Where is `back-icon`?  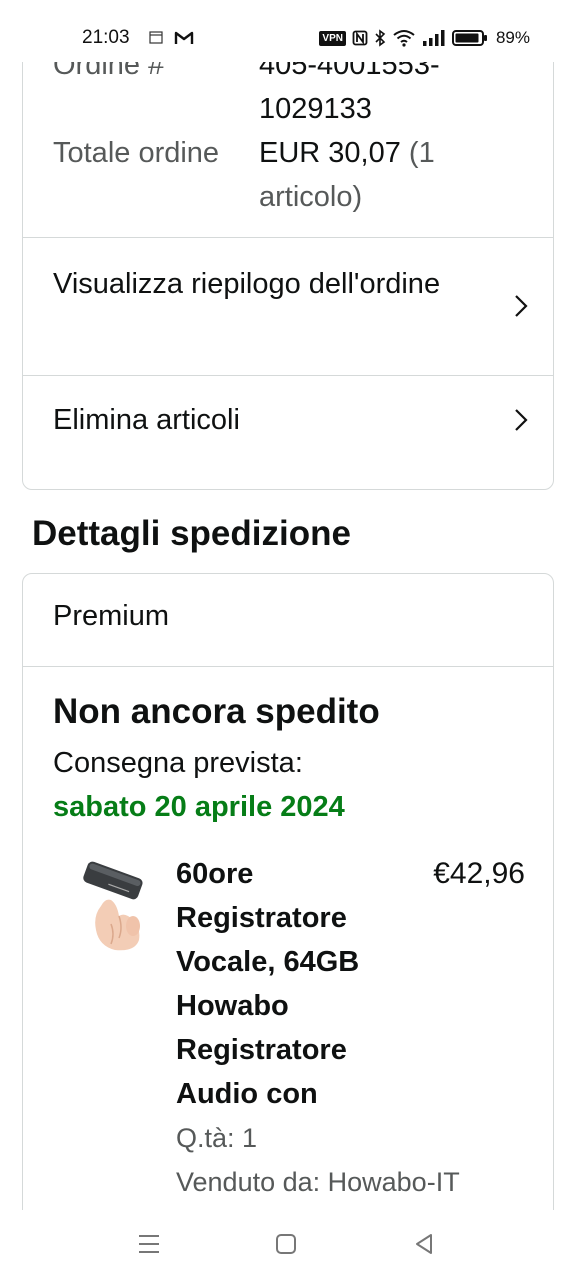 back-icon is located at coordinates (424, 1244).